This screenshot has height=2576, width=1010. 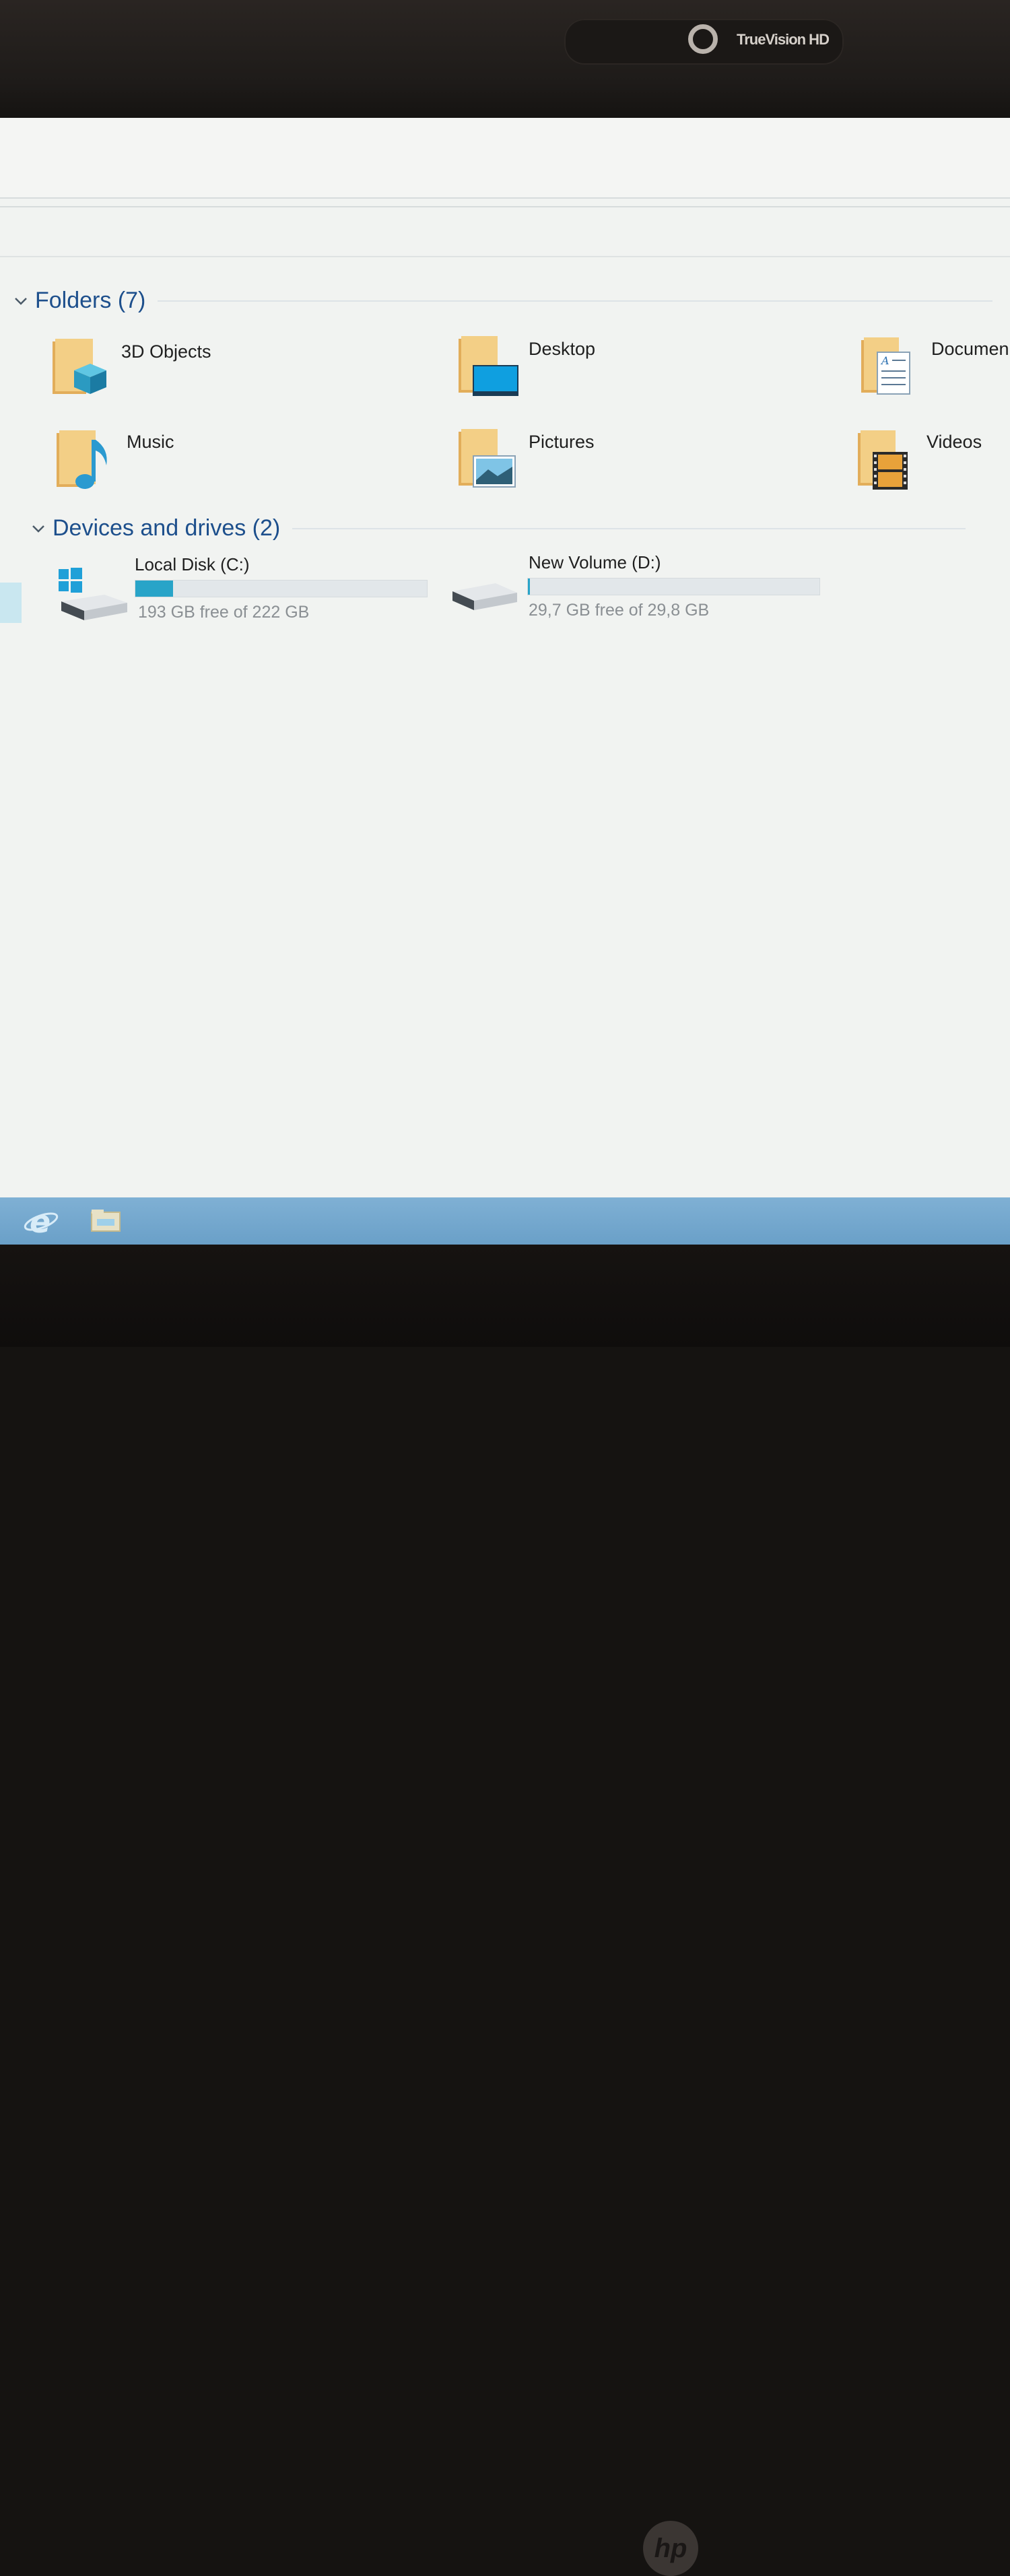 I want to click on camera-label: TrueVision HD, so click(x=783, y=39).